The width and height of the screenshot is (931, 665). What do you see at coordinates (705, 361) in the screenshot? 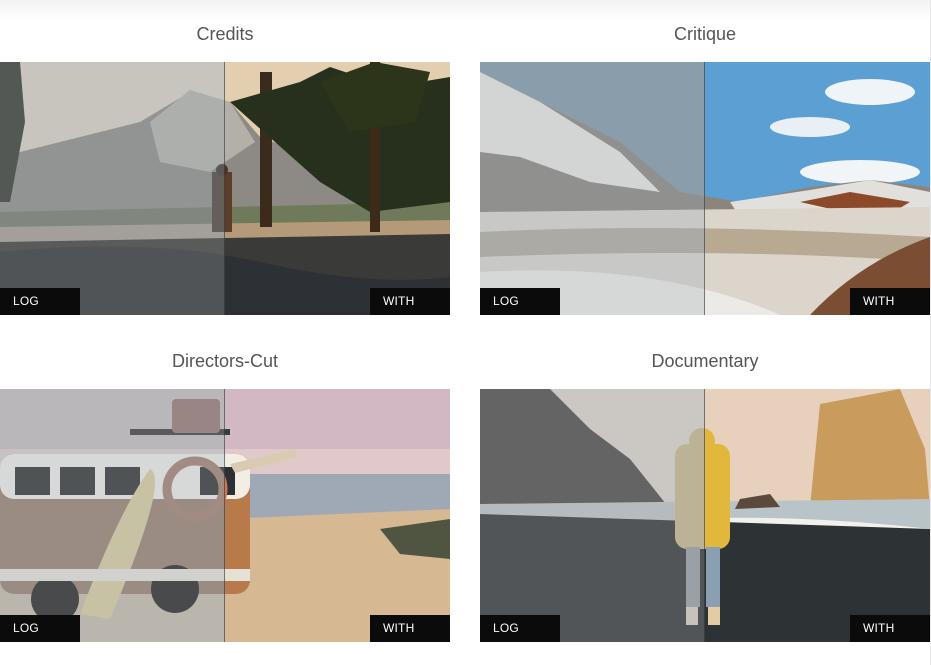
I see `card-title: Documentary` at bounding box center [705, 361].